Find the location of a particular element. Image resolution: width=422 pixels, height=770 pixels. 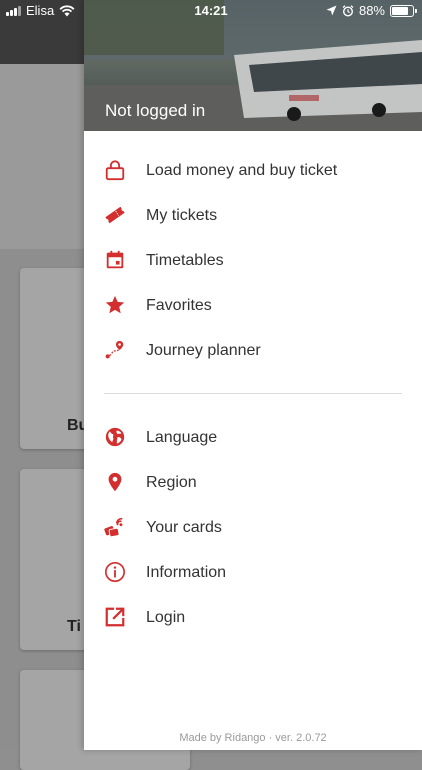

menu-item-language: Language is located at coordinates (253, 437).